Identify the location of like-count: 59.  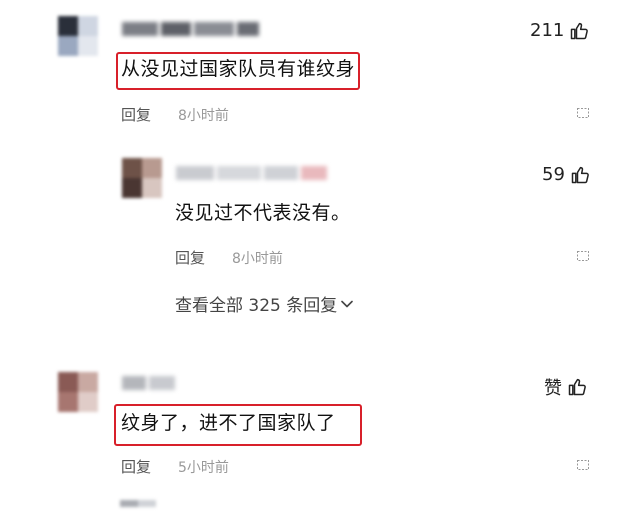
(553, 174).